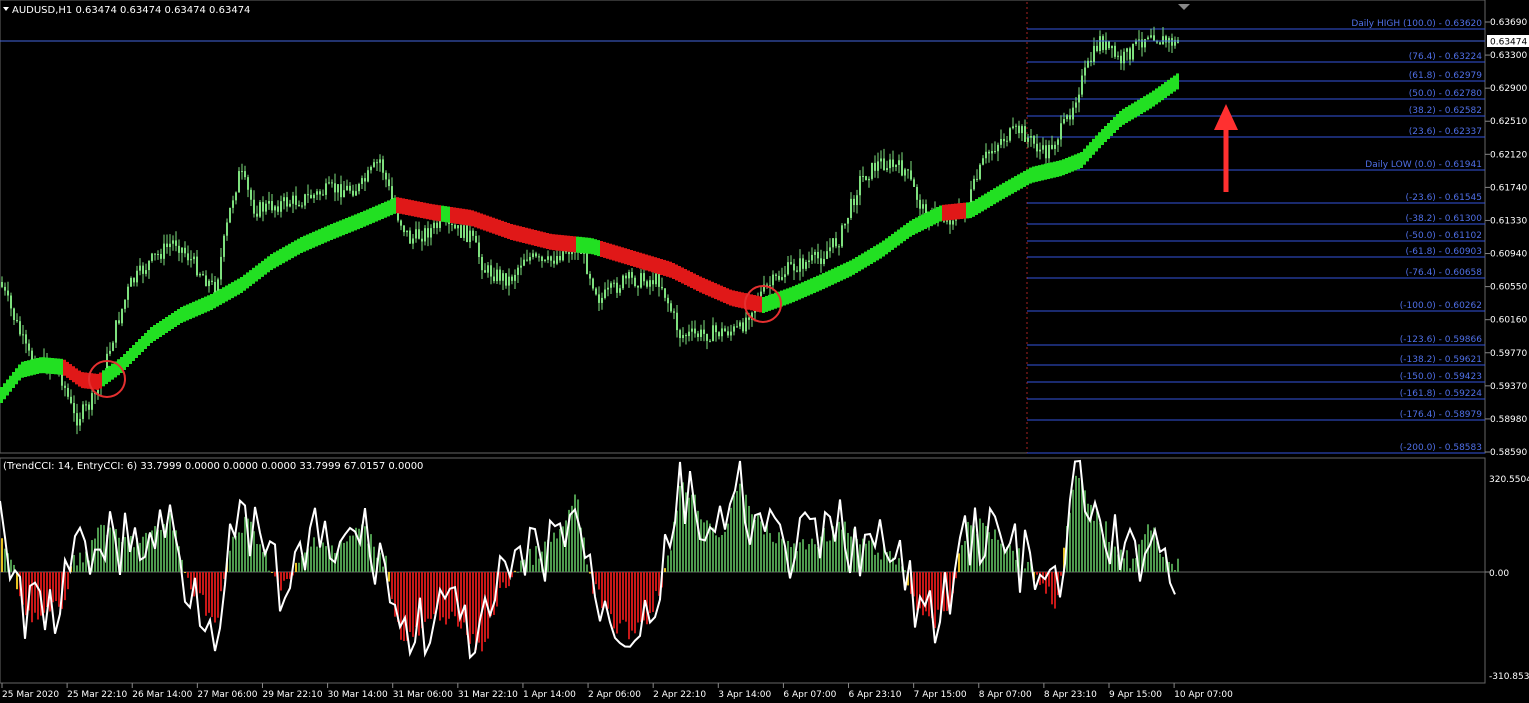  Describe the element at coordinates (292, 695) in the screenshot. I see `time-axis-label: 29 Mar 22:10` at that location.